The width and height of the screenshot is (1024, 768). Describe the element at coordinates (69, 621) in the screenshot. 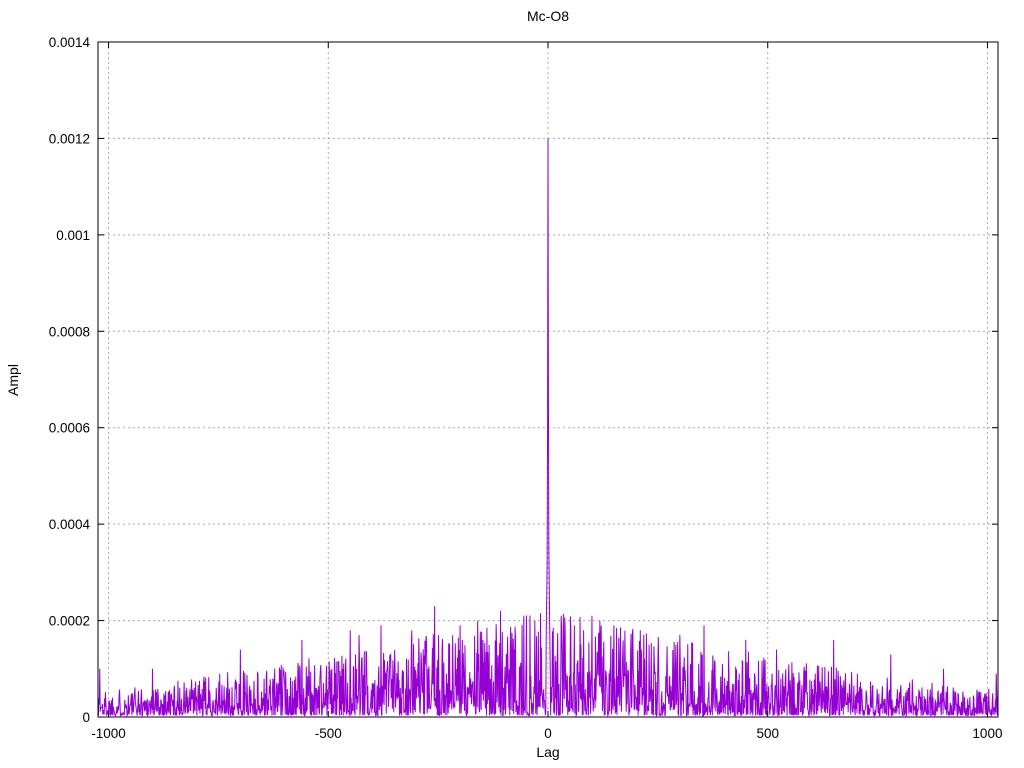

I see `y-tick-label: 0.0002` at that location.